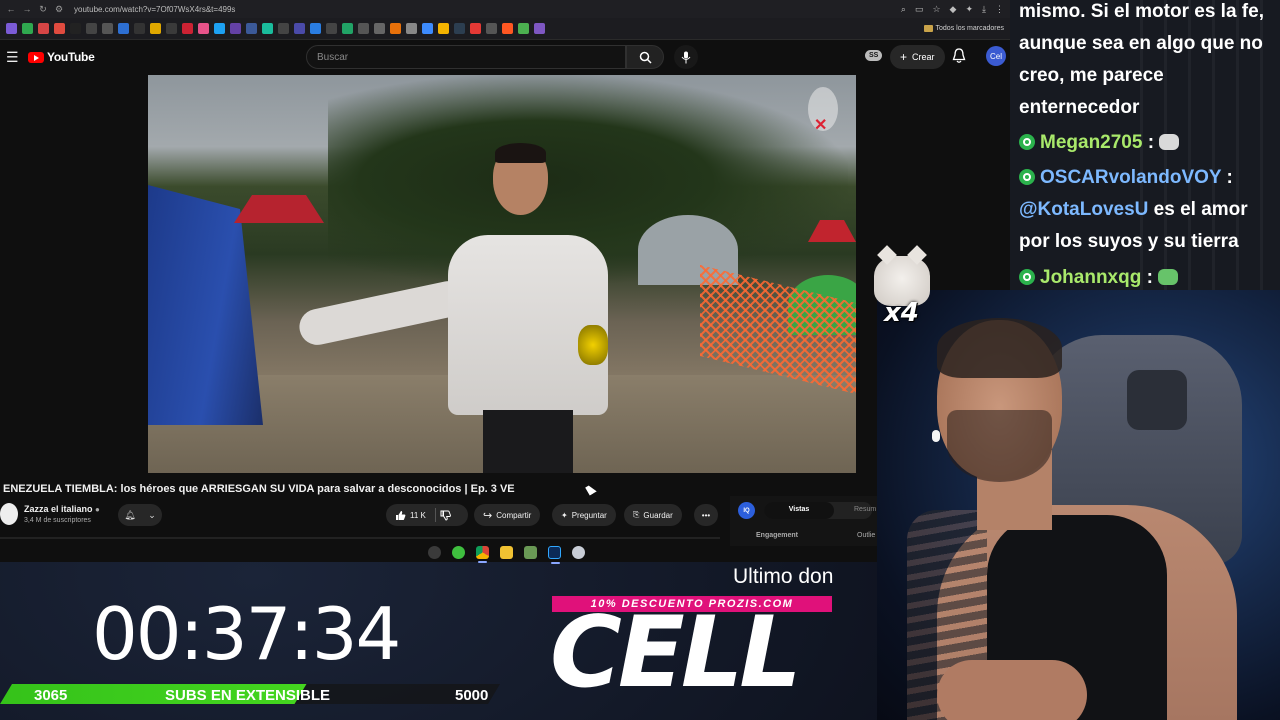 The height and width of the screenshot is (720, 1280). Describe the element at coordinates (15, 57) in the screenshot. I see `hamburger-menu-icon: ☰` at that location.